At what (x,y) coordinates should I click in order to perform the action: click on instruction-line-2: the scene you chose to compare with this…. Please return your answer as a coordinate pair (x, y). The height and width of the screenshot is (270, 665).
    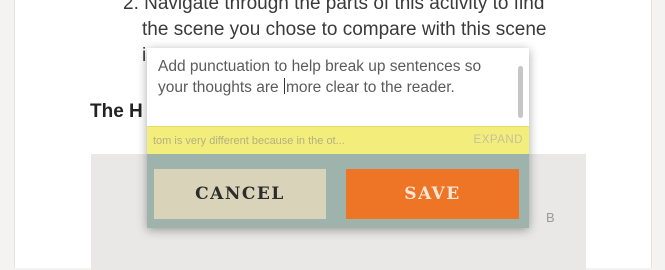
    Looking at the image, I should click on (344, 29).